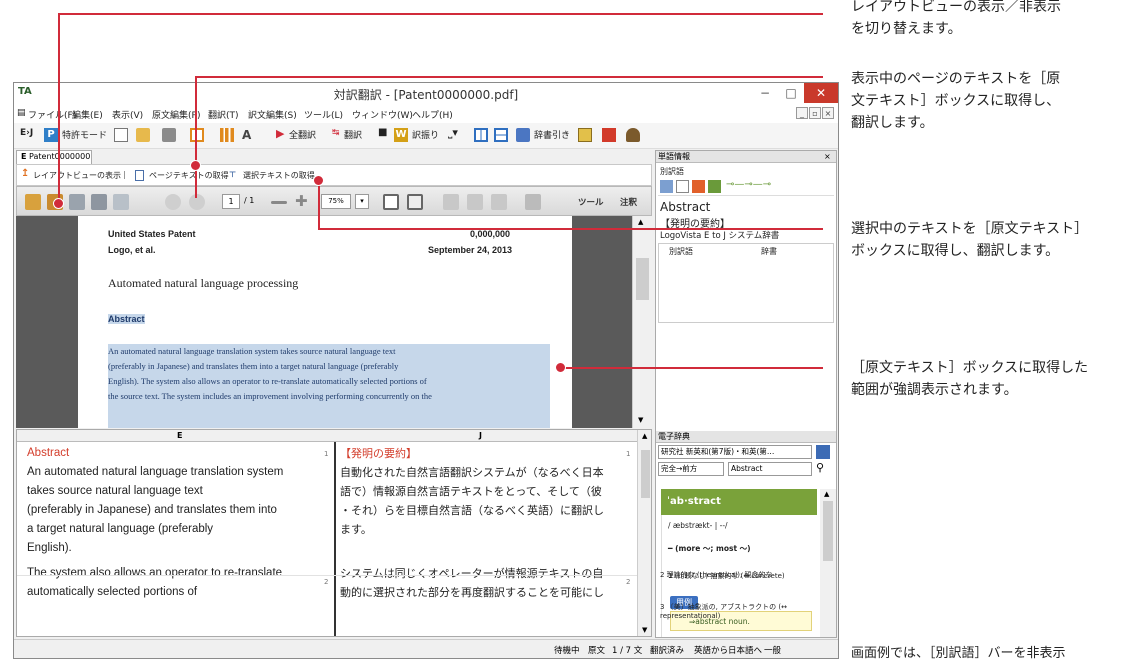 This screenshot has width=1145, height=665. I want to click on page-down-icon, so click(197, 202).